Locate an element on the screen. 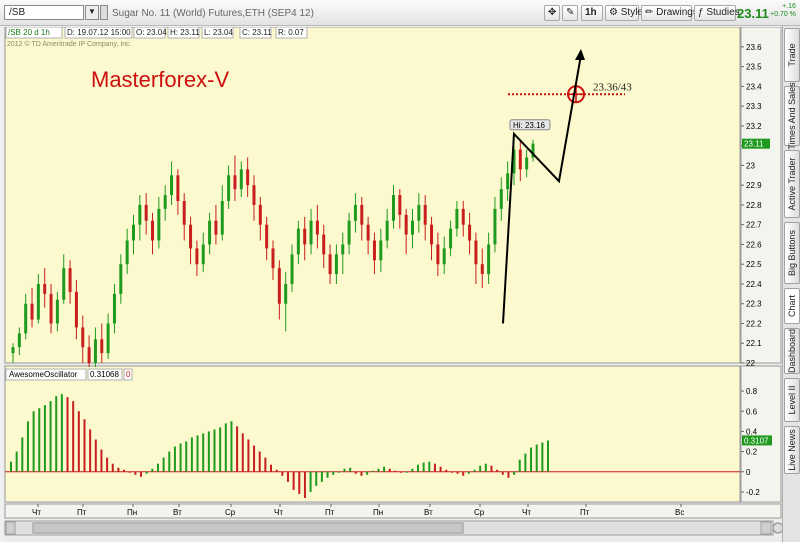 This screenshot has height=542, width=800. price-tick-label: 22.5 is located at coordinates (754, 264).